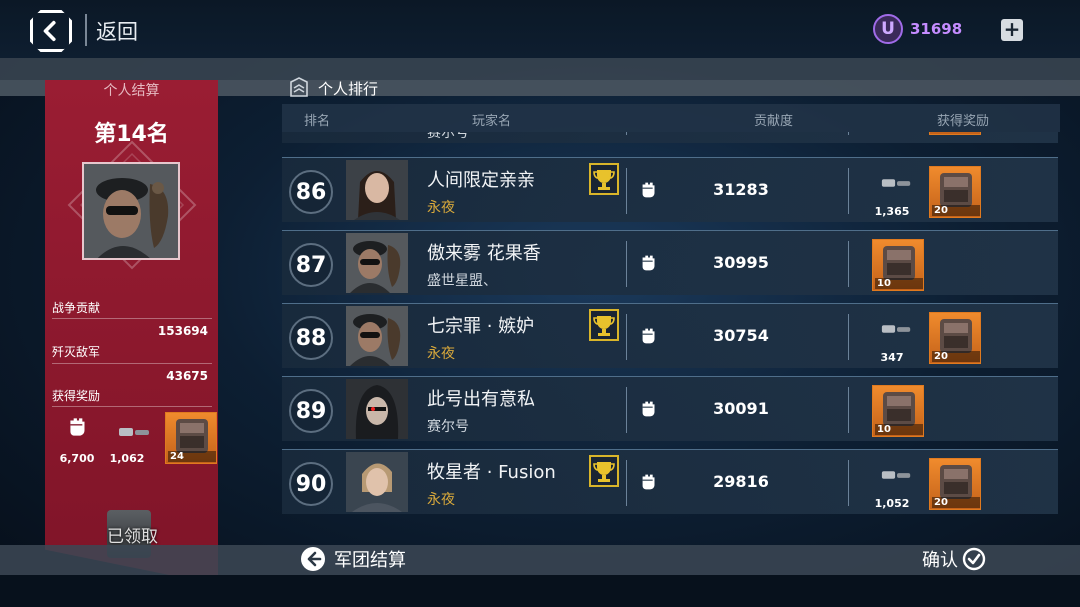 This screenshot has width=1080, height=607. I want to click on column-player: 玩家名, so click(492, 121).